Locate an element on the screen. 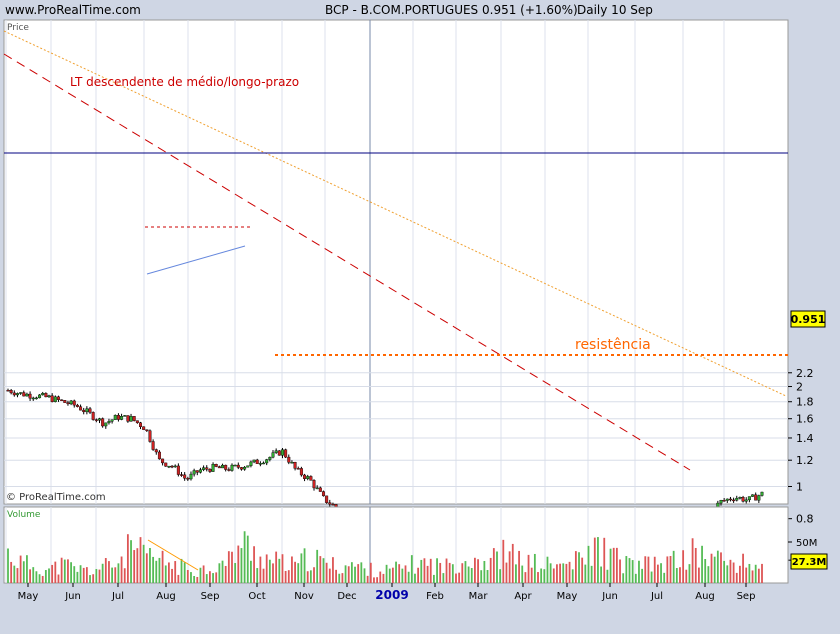 The height and width of the screenshot is (634, 840). watermark: © ProRealTime.com is located at coordinates (56, 497).